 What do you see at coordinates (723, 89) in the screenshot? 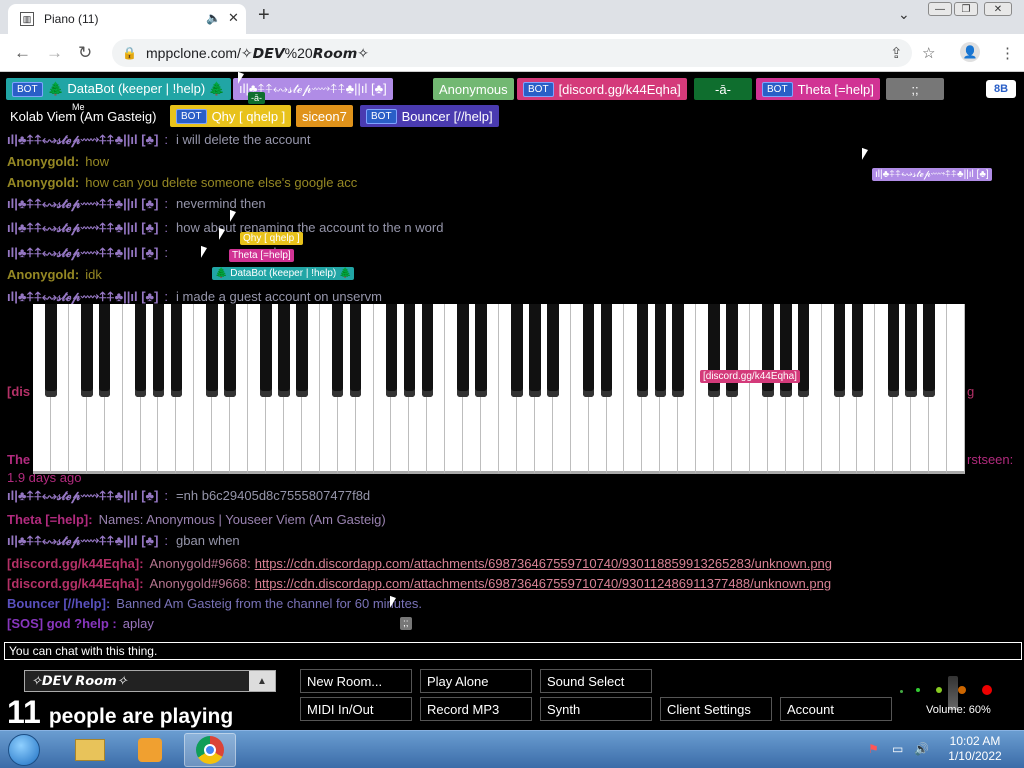
I see `user-chip-a: -ā-` at bounding box center [723, 89].